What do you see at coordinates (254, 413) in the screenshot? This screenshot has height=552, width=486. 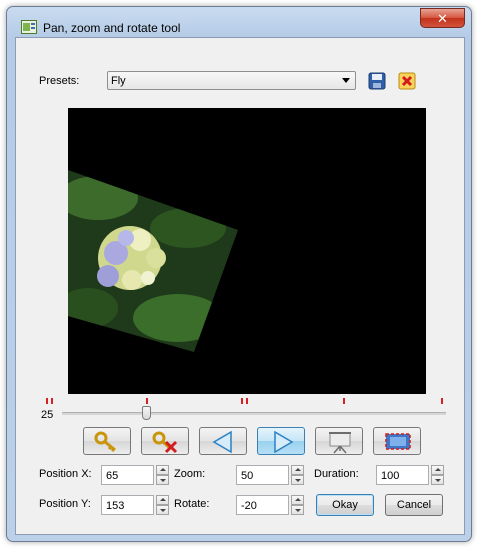 I see `timeline-slider-track` at bounding box center [254, 413].